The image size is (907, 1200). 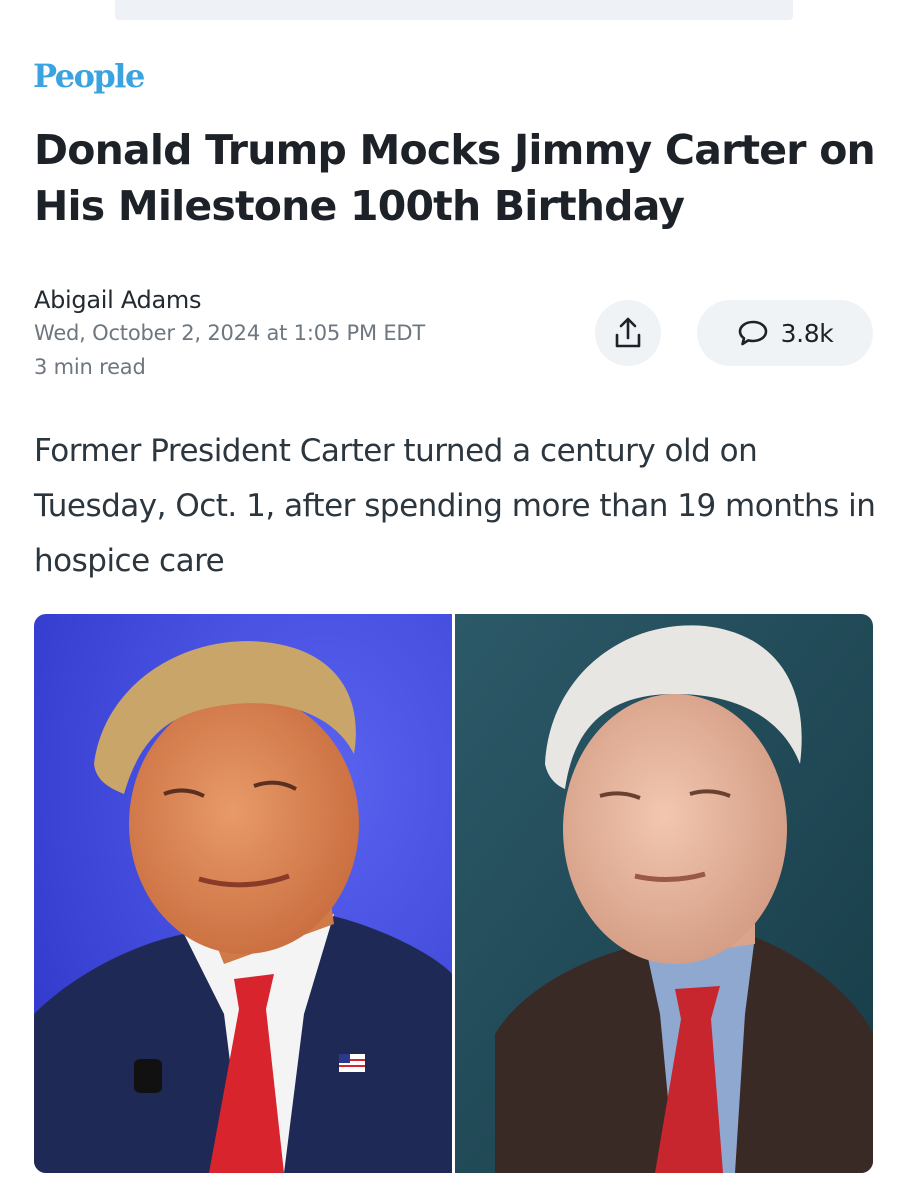 What do you see at coordinates (89, 76) in the screenshot?
I see `people-logo: People` at bounding box center [89, 76].